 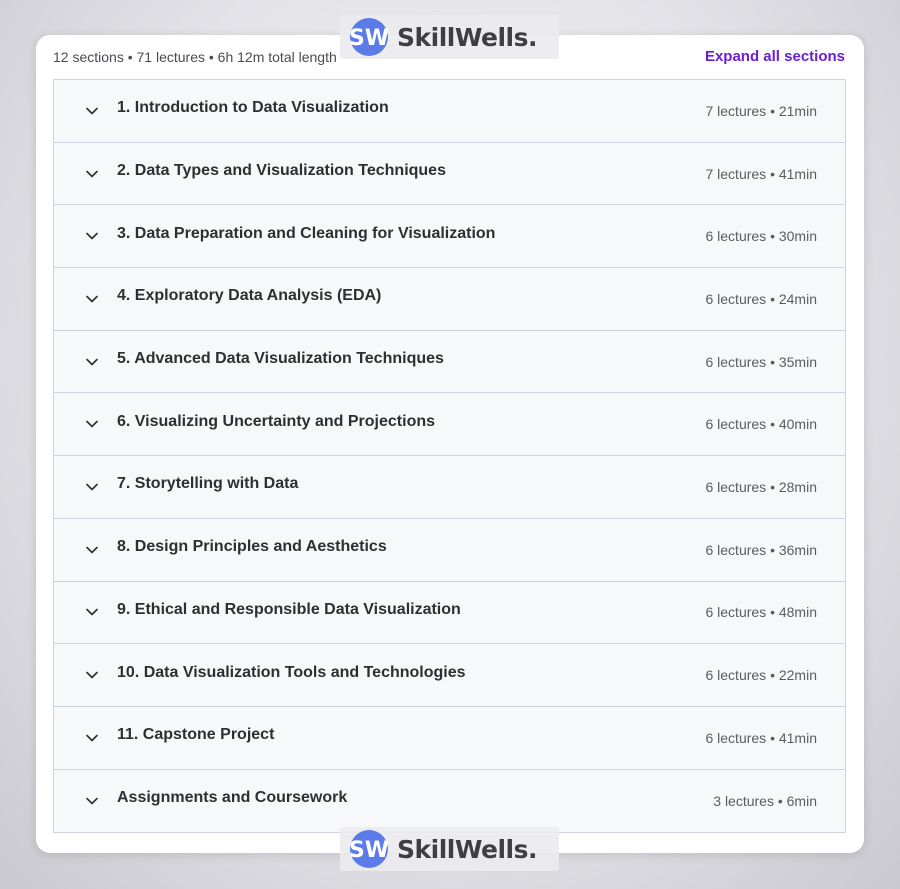 What do you see at coordinates (761, 675) in the screenshot?
I see `section-meta: 6 lectures • 22min` at bounding box center [761, 675].